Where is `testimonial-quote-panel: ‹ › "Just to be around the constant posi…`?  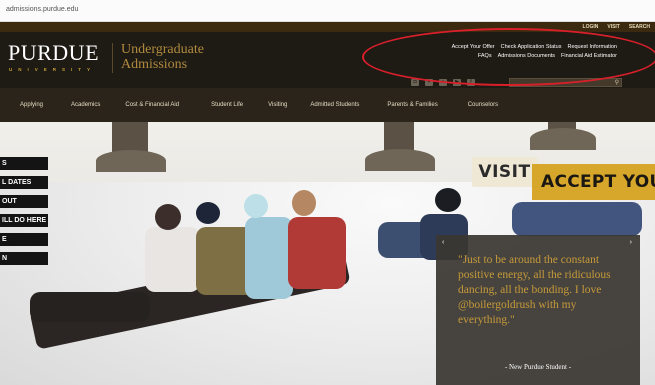
testimonial-quote-panel: ‹ › "Just to be around the constant posi… is located at coordinates (538, 310).